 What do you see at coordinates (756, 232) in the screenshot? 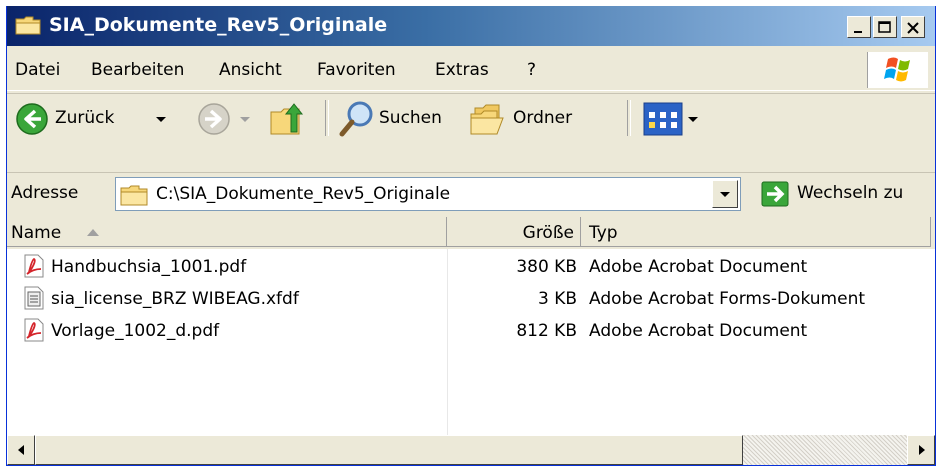
I see `column-header-type: Typ` at bounding box center [756, 232].